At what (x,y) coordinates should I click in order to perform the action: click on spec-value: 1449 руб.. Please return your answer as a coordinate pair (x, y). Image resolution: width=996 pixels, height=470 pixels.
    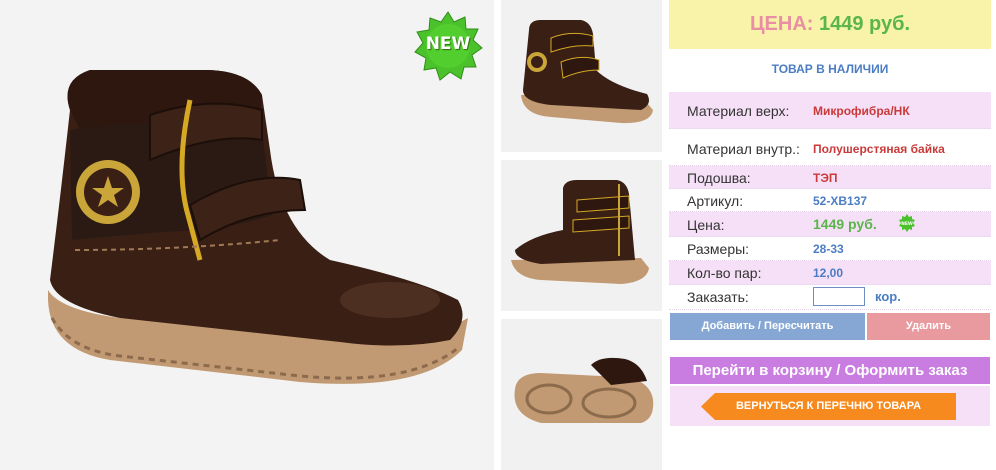
    Looking at the image, I should click on (845, 224).